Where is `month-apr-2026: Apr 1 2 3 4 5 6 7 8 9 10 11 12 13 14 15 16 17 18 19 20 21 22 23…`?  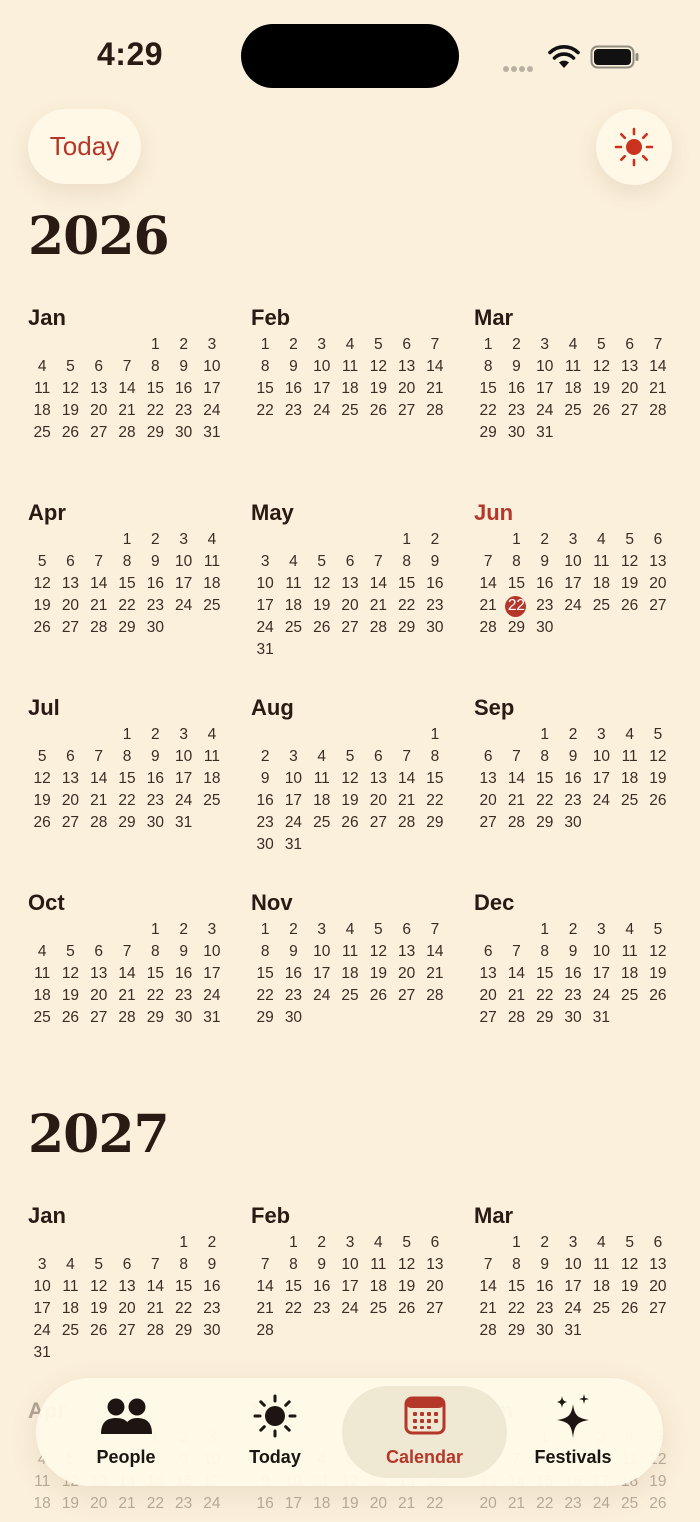
month-apr-2026: Apr 1 2 3 4 5 6 7 8 9 10 11 12 13 14 15 16 17 18 19 20 21 22 23… is located at coordinates (126, 569).